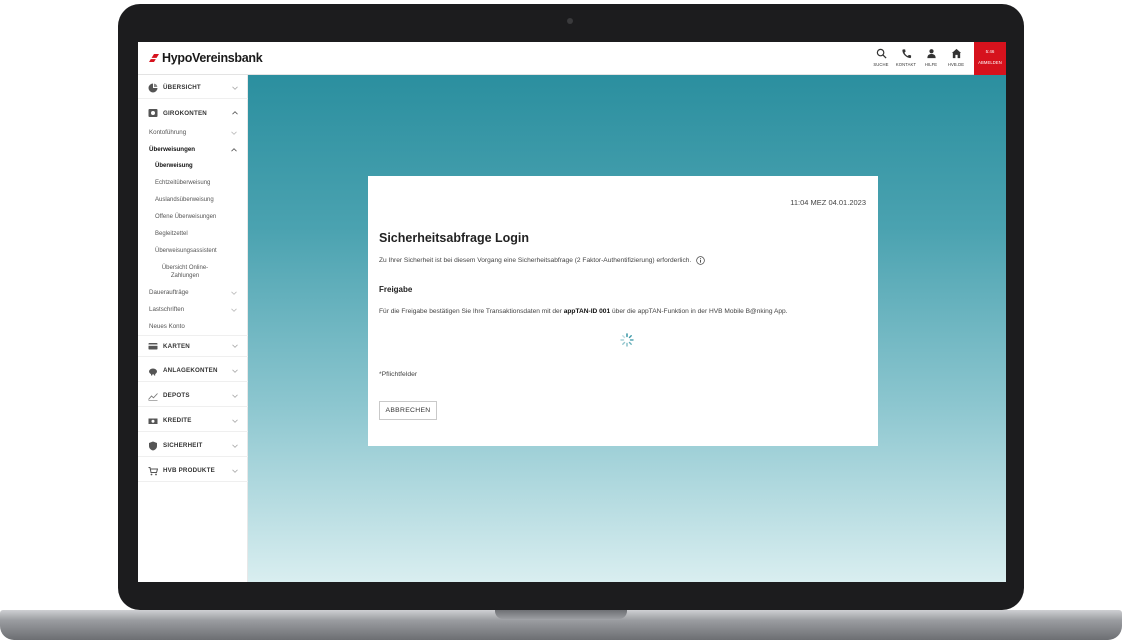 This screenshot has width=1122, height=640. I want to click on nav-search-label: SUCHE, so click(881, 64).